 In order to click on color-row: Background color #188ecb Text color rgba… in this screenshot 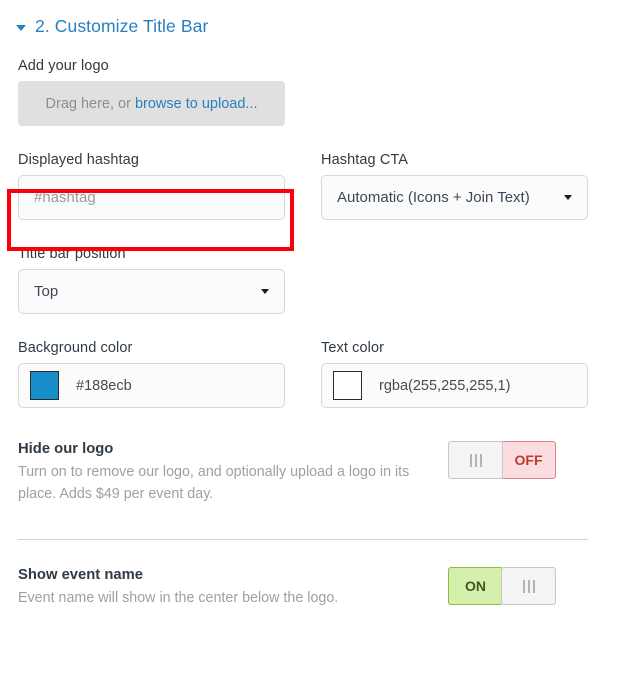, I will do `click(310, 374)`.